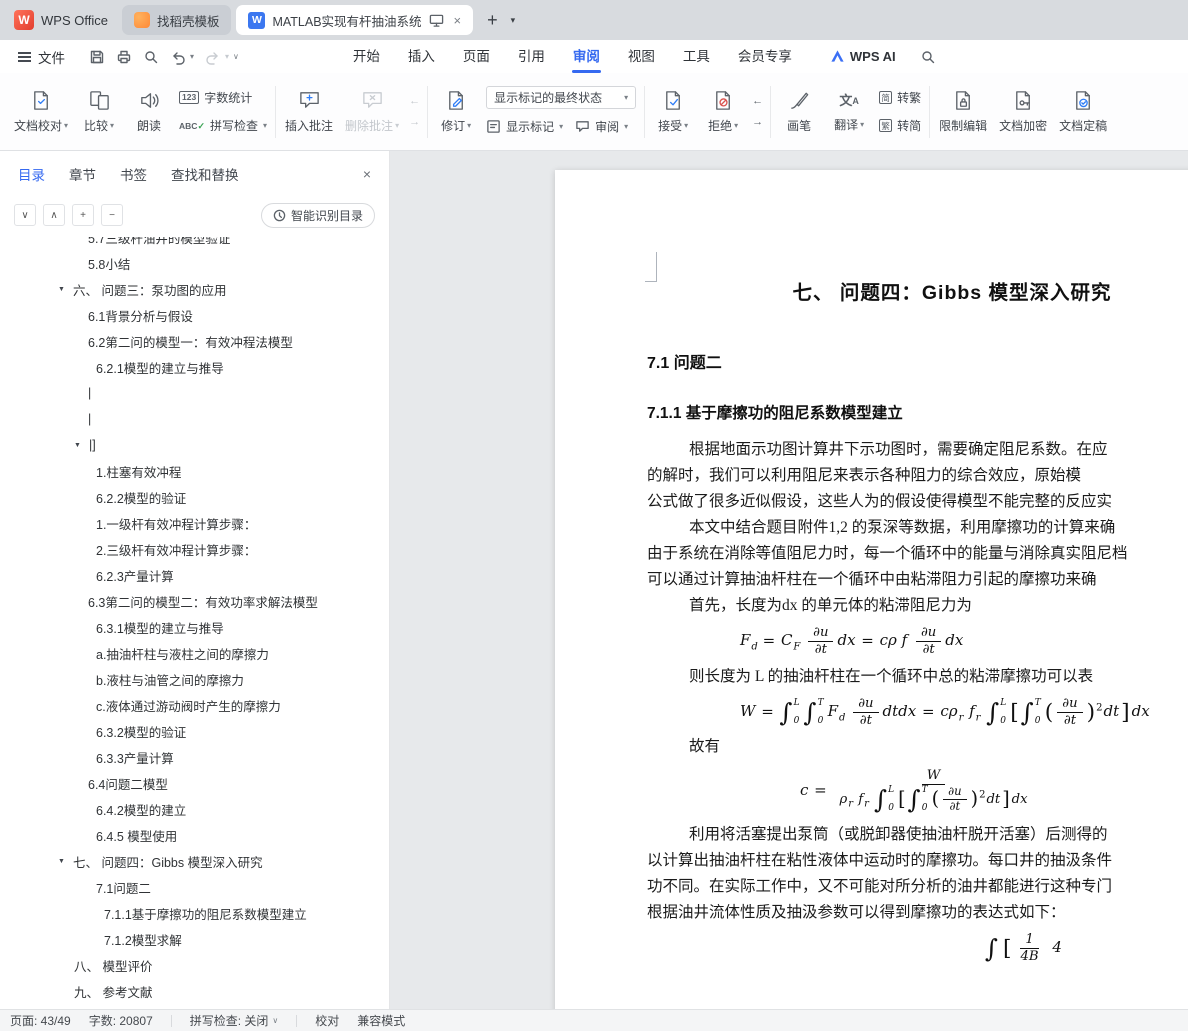 This screenshot has width=1188, height=1031. Describe the element at coordinates (194, 523) in the screenshot. I see `toc-item: 1.一级杆有效冲程计算步骤：` at that location.